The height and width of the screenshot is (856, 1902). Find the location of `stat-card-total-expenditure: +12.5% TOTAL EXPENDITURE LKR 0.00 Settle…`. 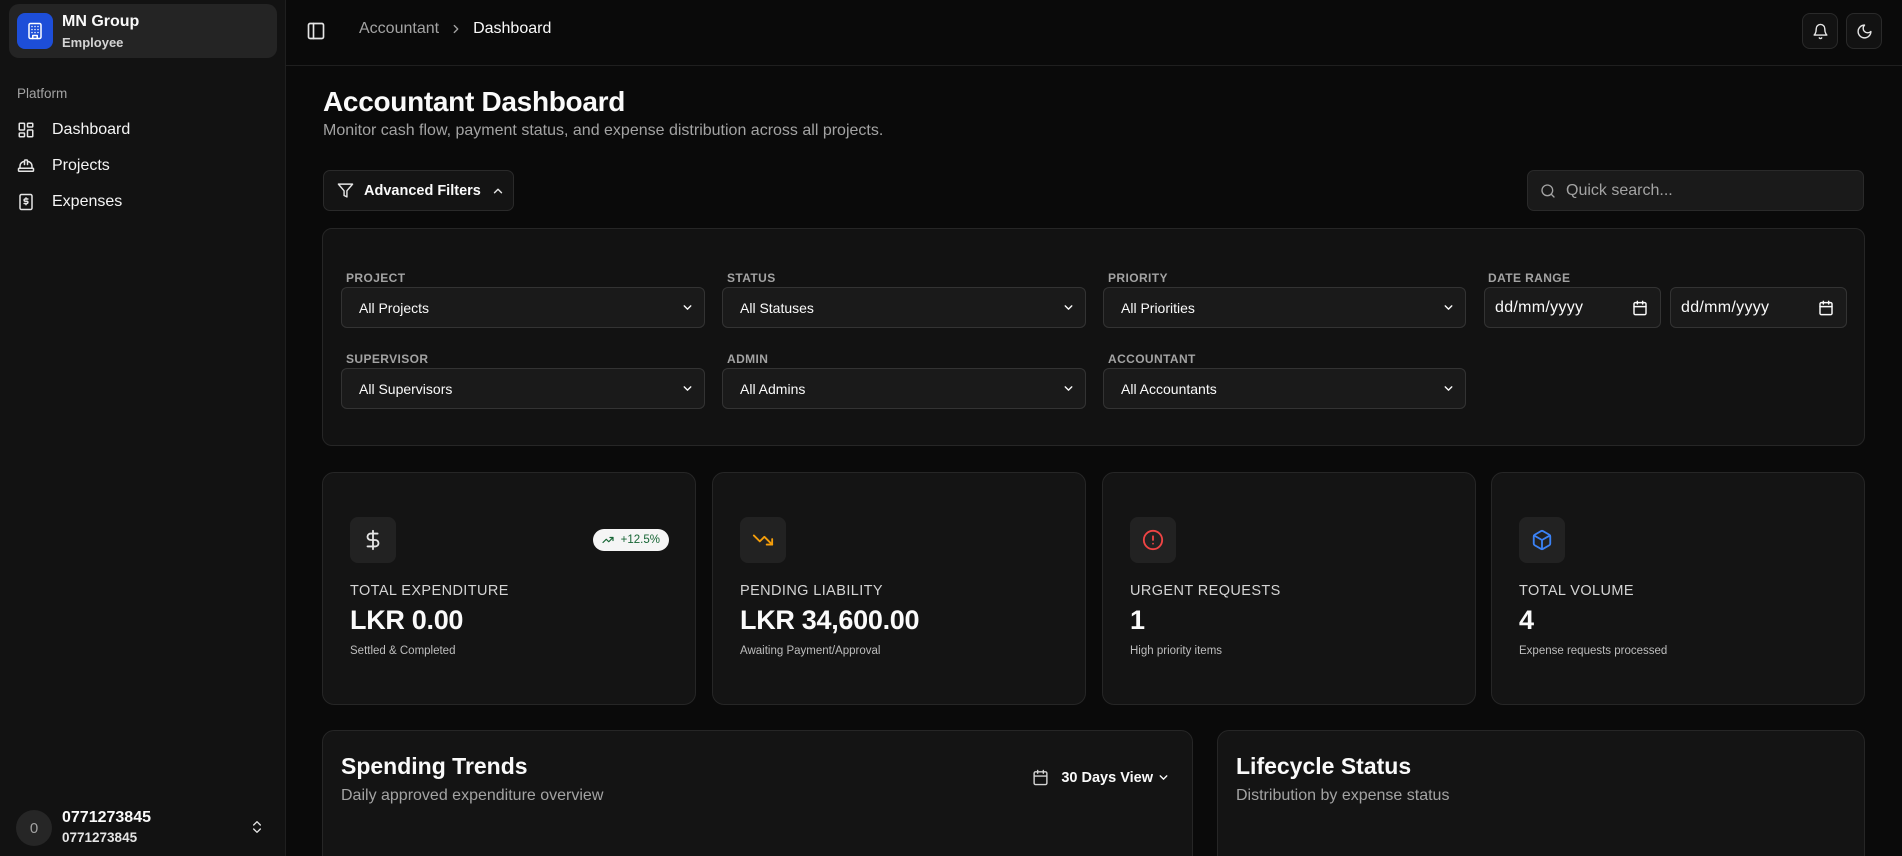

stat-card-total-expenditure: +12.5% TOTAL EXPENDITURE LKR 0.00 Settle… is located at coordinates (509, 588).